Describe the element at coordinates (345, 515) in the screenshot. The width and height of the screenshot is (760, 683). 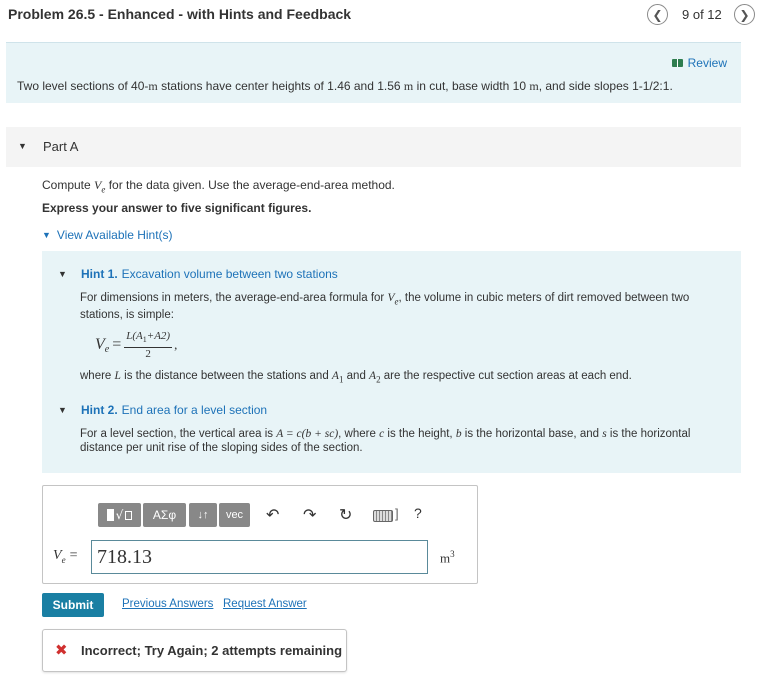
I see `reset-icon: ↻` at that location.